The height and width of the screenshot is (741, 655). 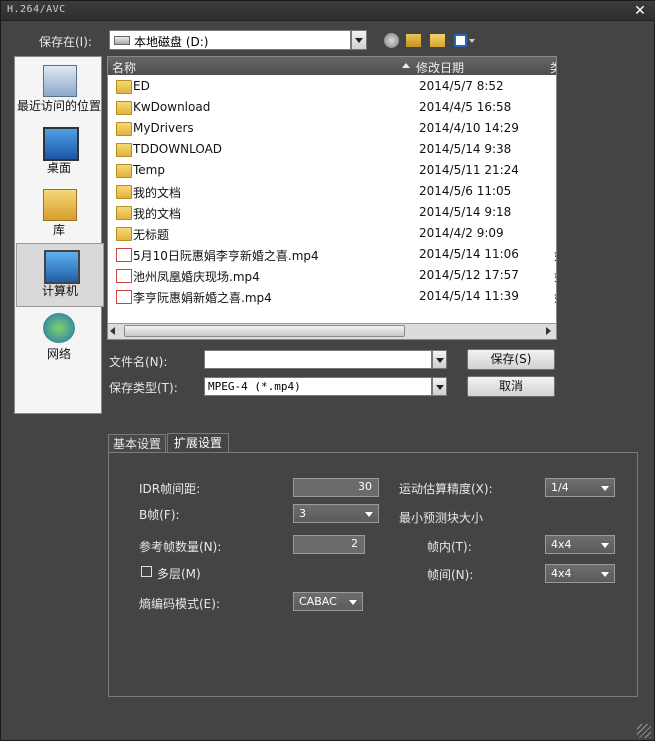 I want to click on place-network: 网络, so click(x=59, y=338).